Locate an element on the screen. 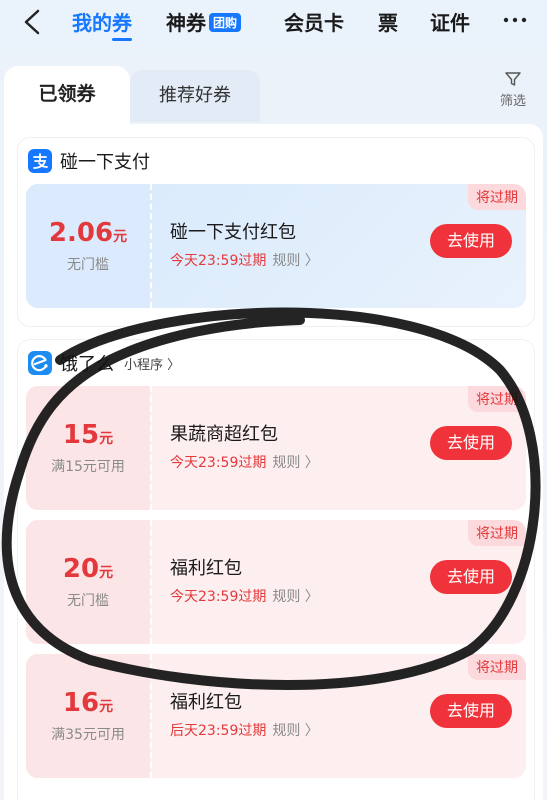  coupon-amount: 15 is located at coordinates (81, 435).